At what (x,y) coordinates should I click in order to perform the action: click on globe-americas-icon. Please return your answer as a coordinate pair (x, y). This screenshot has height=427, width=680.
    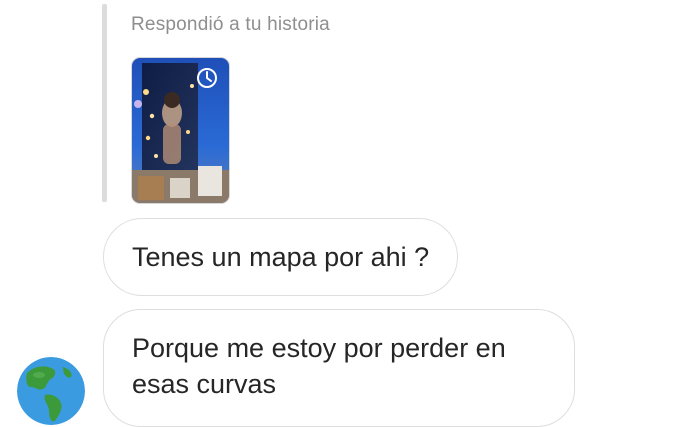
    Looking at the image, I should click on (51, 391).